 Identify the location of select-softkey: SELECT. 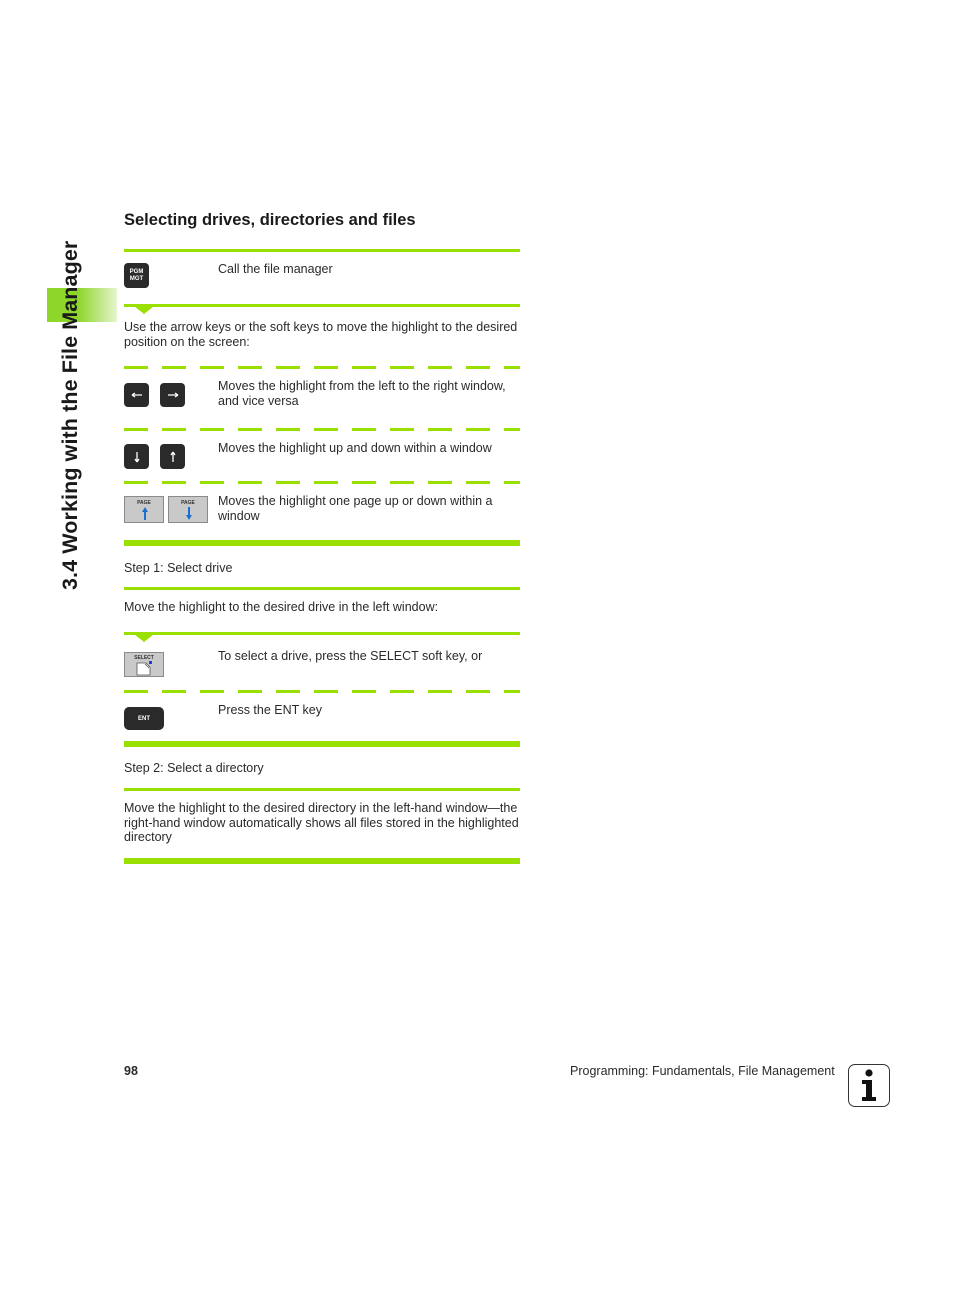
(144, 664).